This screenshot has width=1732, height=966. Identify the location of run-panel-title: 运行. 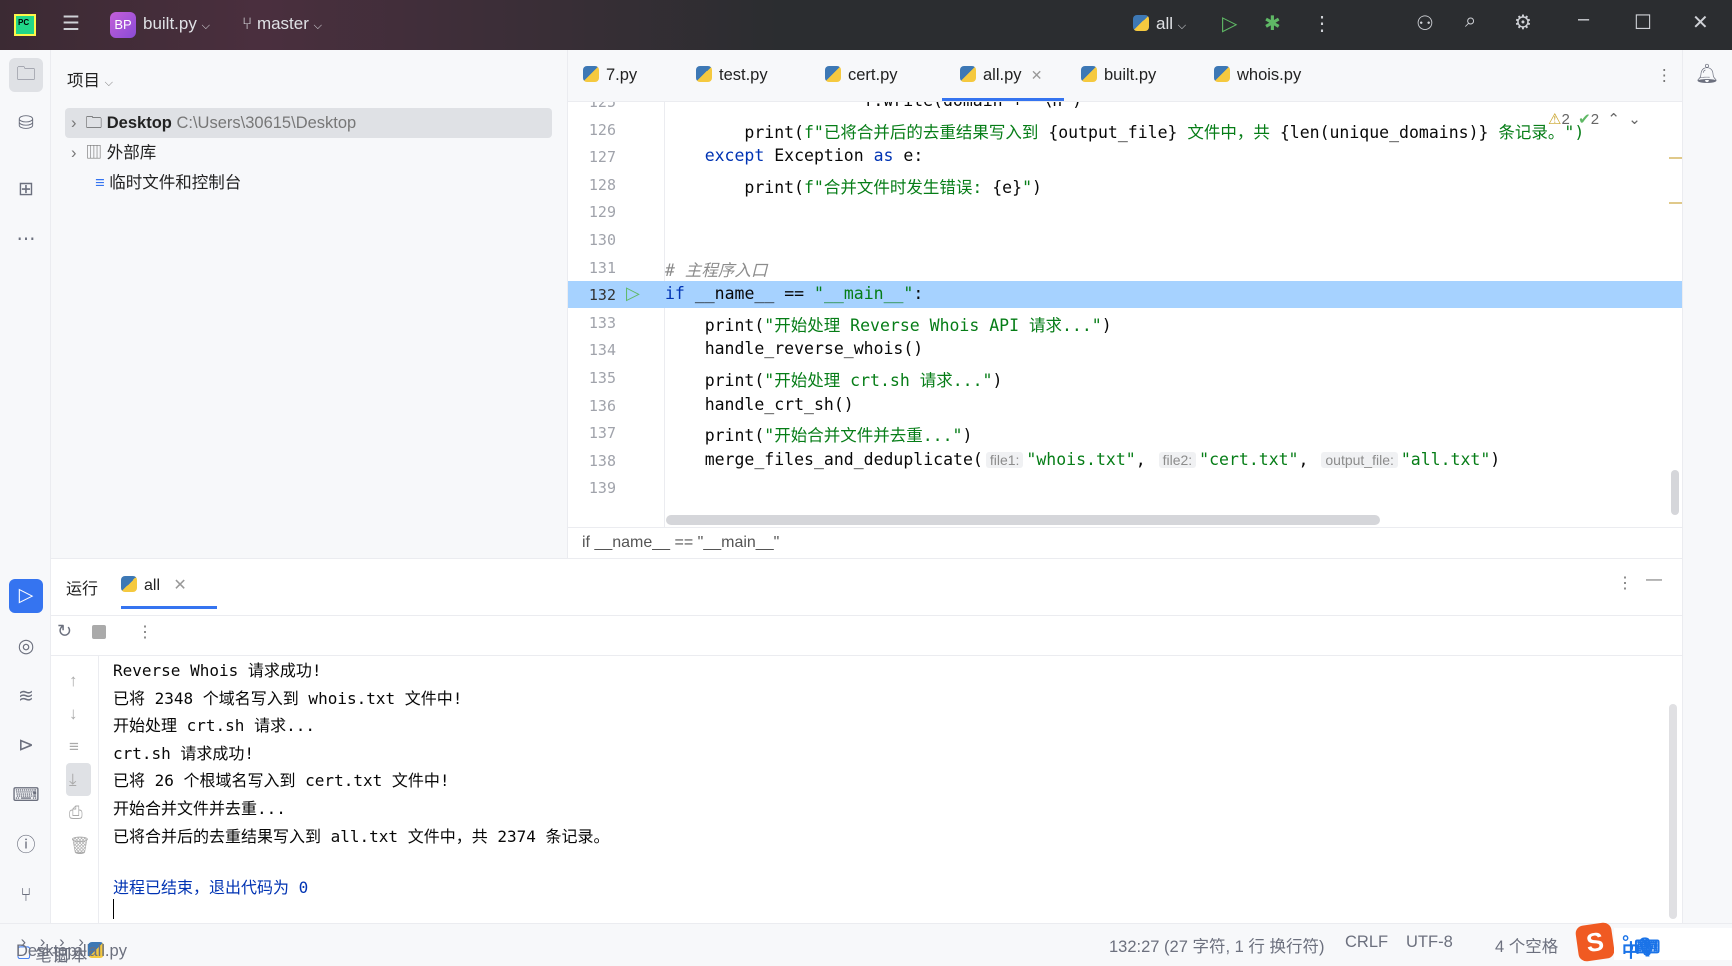
(82, 589).